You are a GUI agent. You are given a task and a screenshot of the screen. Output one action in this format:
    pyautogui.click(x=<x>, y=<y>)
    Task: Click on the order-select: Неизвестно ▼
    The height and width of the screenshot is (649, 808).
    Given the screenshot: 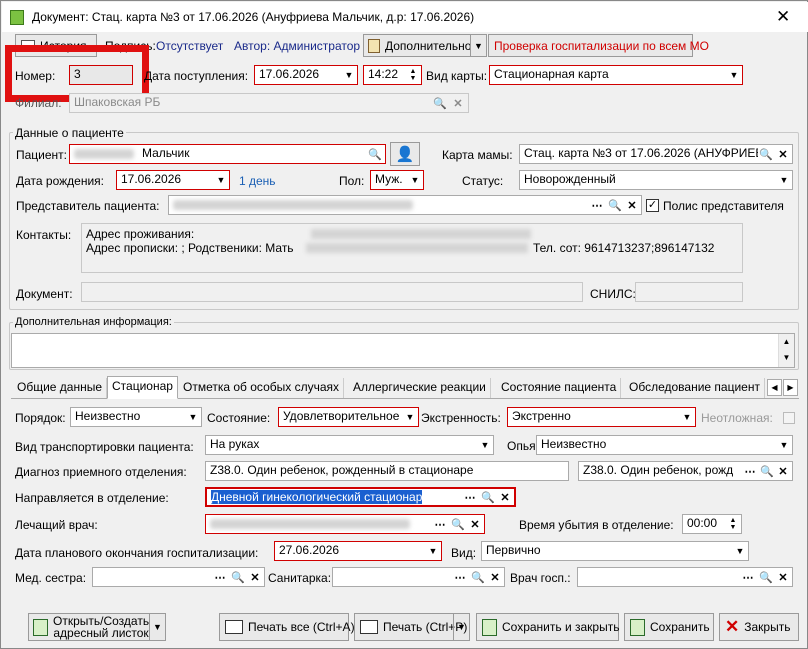 What is the action you would take?
    pyautogui.click(x=136, y=417)
    